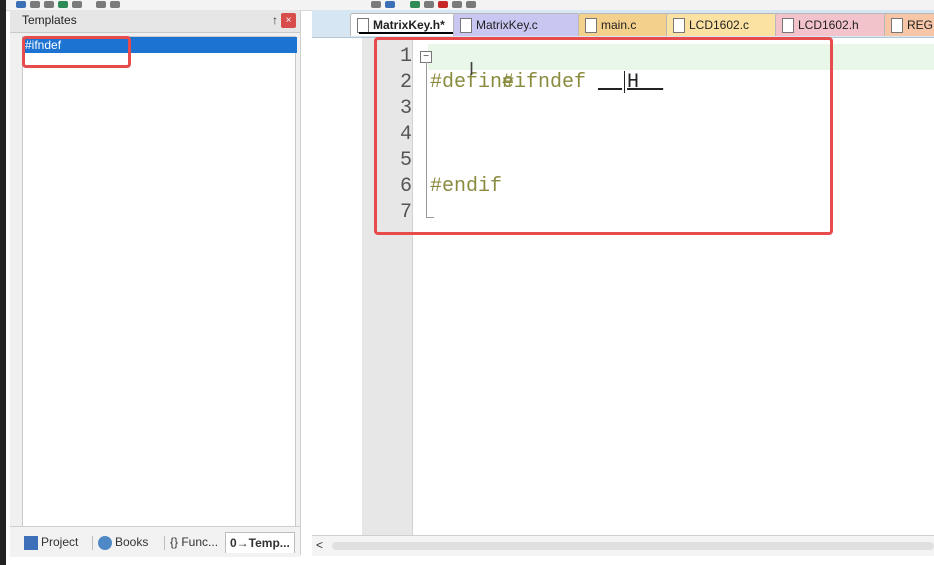  What do you see at coordinates (31, 542) in the screenshot?
I see `project-icon` at bounding box center [31, 542].